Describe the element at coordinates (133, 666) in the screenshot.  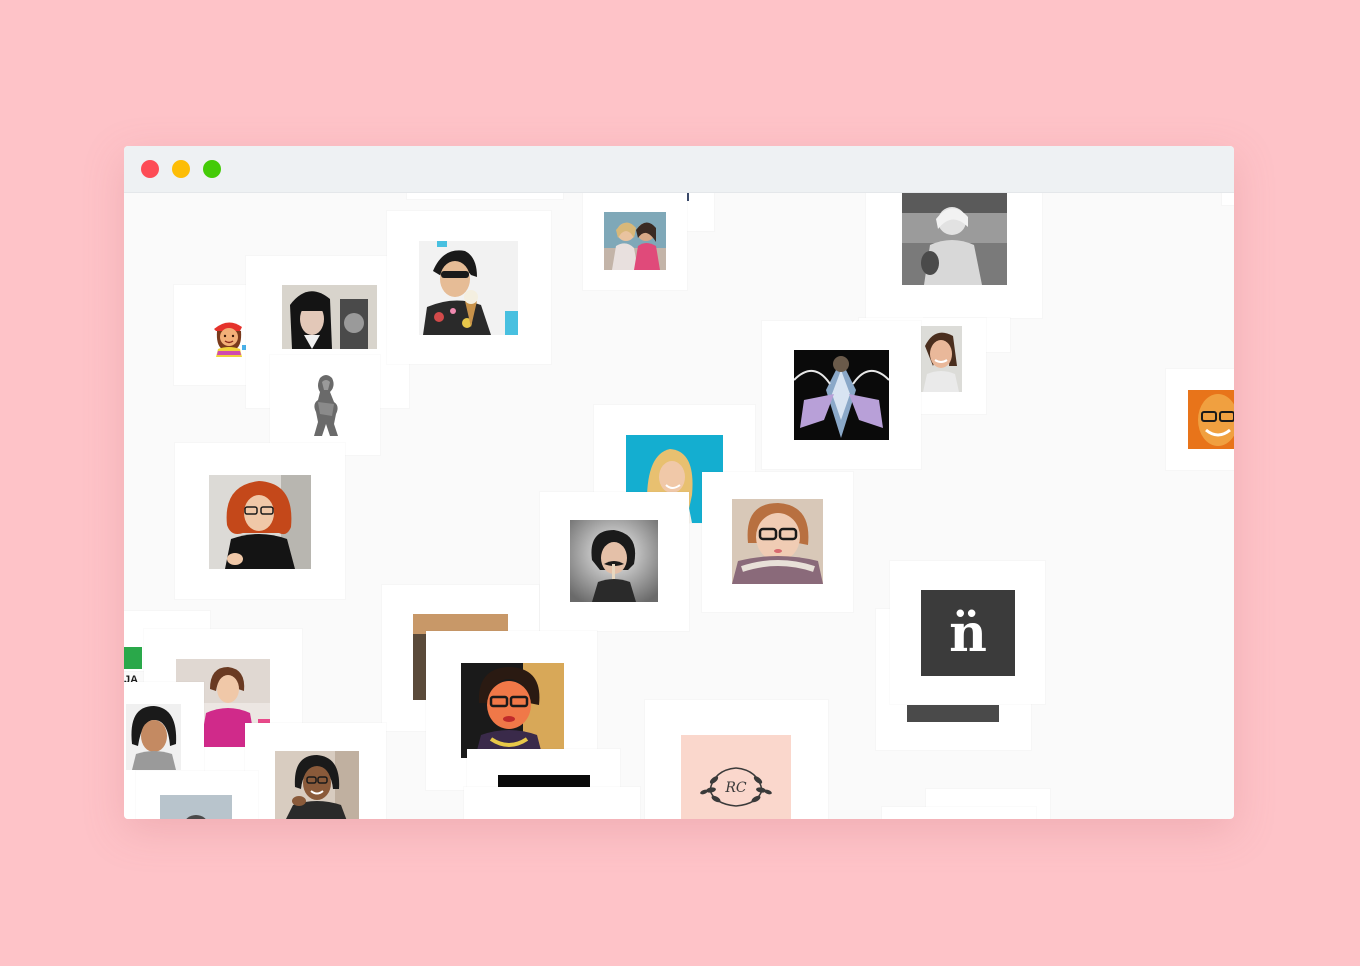
I see `avatar-green-logo: JA` at that location.